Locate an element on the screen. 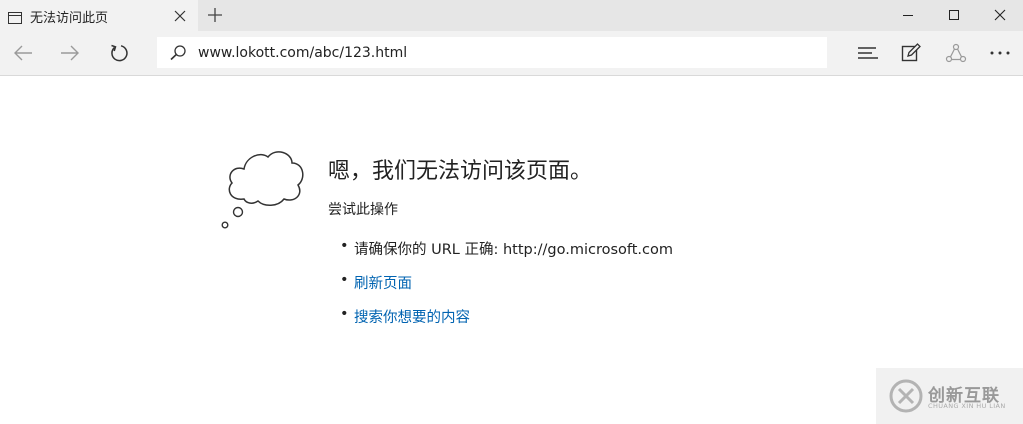 This screenshot has height=424, width=1023. active-tab: 无法访问此页 is located at coordinates (99, 15).